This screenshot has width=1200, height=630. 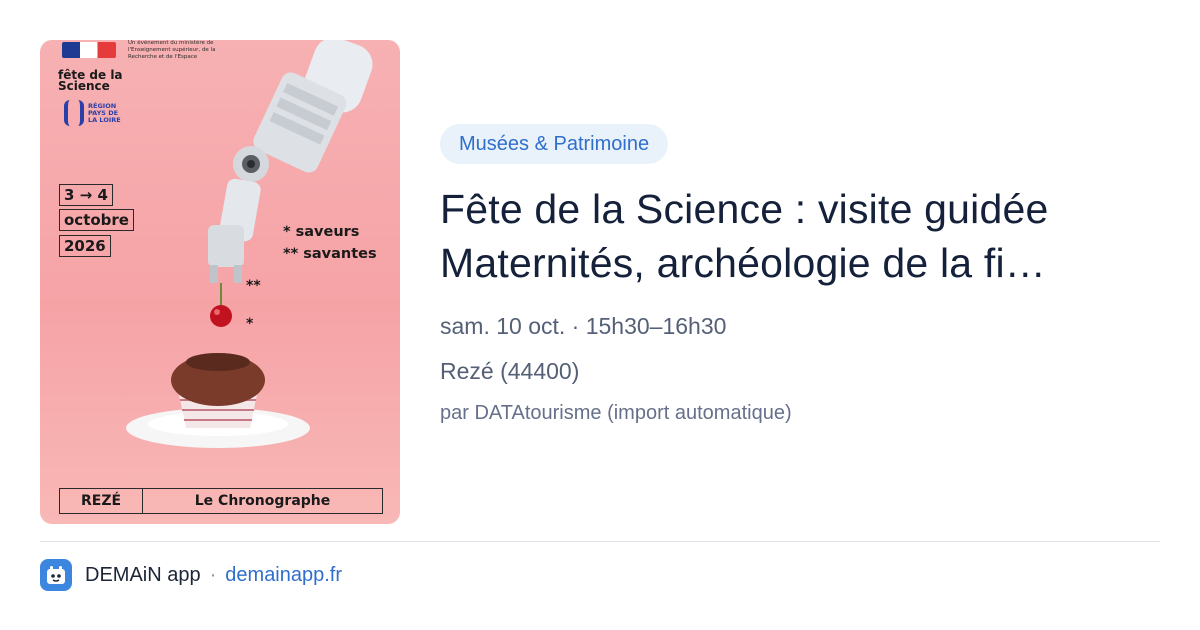 I want to click on poster-footer: REZÉ Le Chronographe, so click(x=221, y=501).